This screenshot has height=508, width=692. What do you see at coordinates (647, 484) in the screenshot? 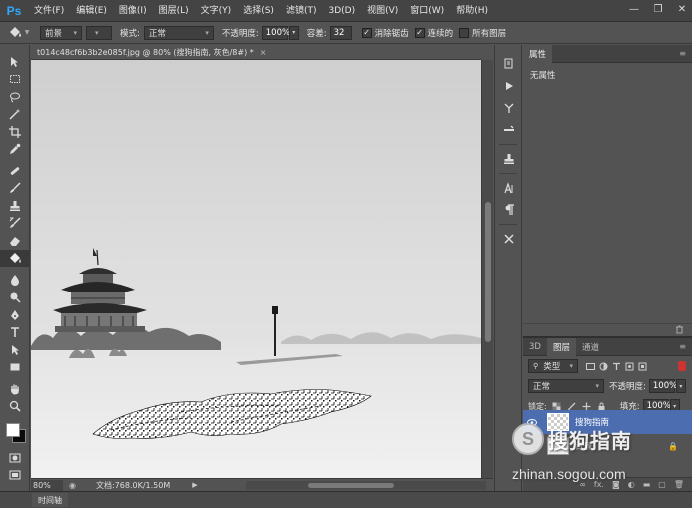
I see `folder-icon: ▬` at bounding box center [647, 484].